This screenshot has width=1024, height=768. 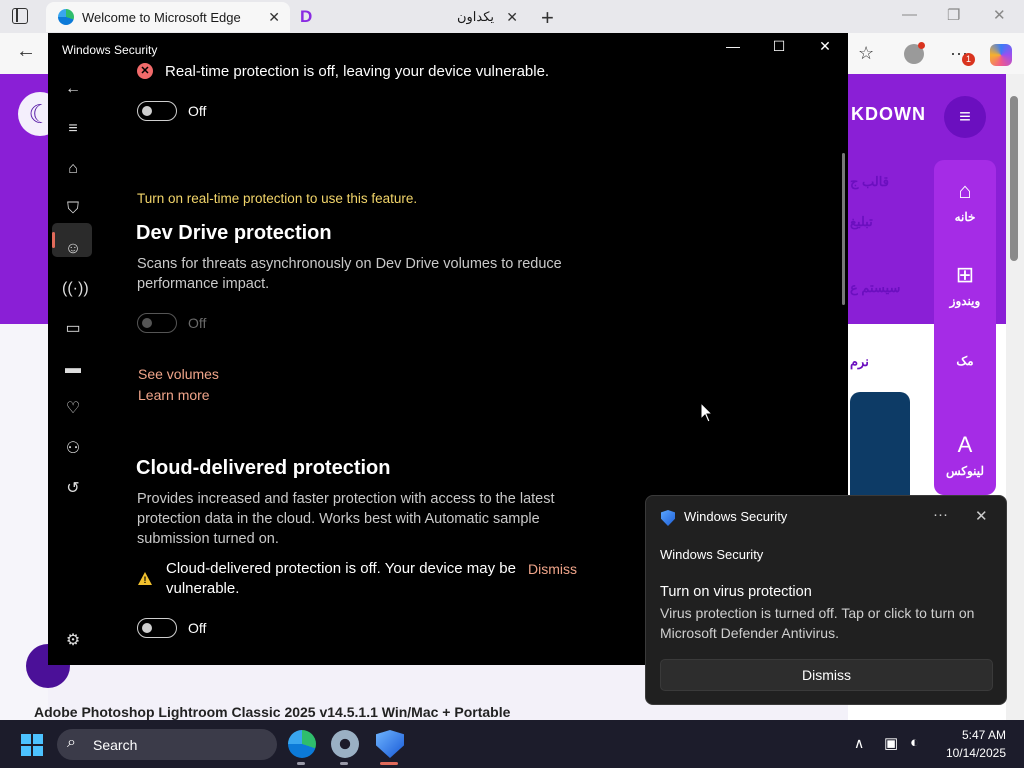 What do you see at coordinates (178, 374) in the screenshot?
I see `see-volumes-link: See volumes` at bounding box center [178, 374].